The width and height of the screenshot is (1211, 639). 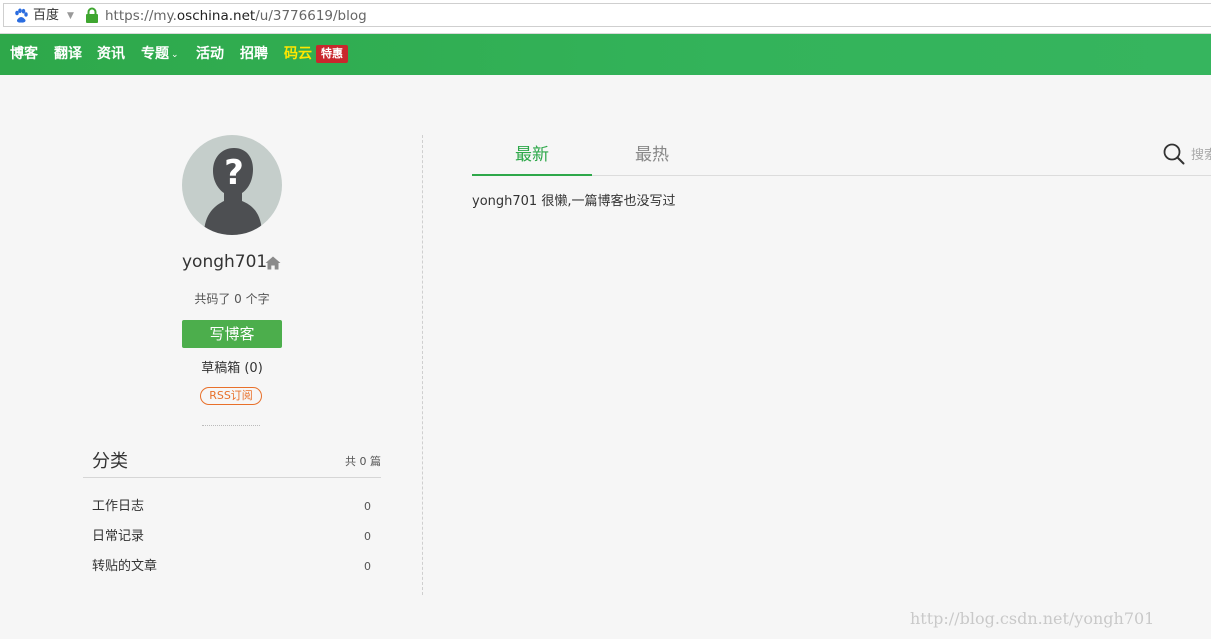 I want to click on write-blog-button: 写博客, so click(x=232, y=334).